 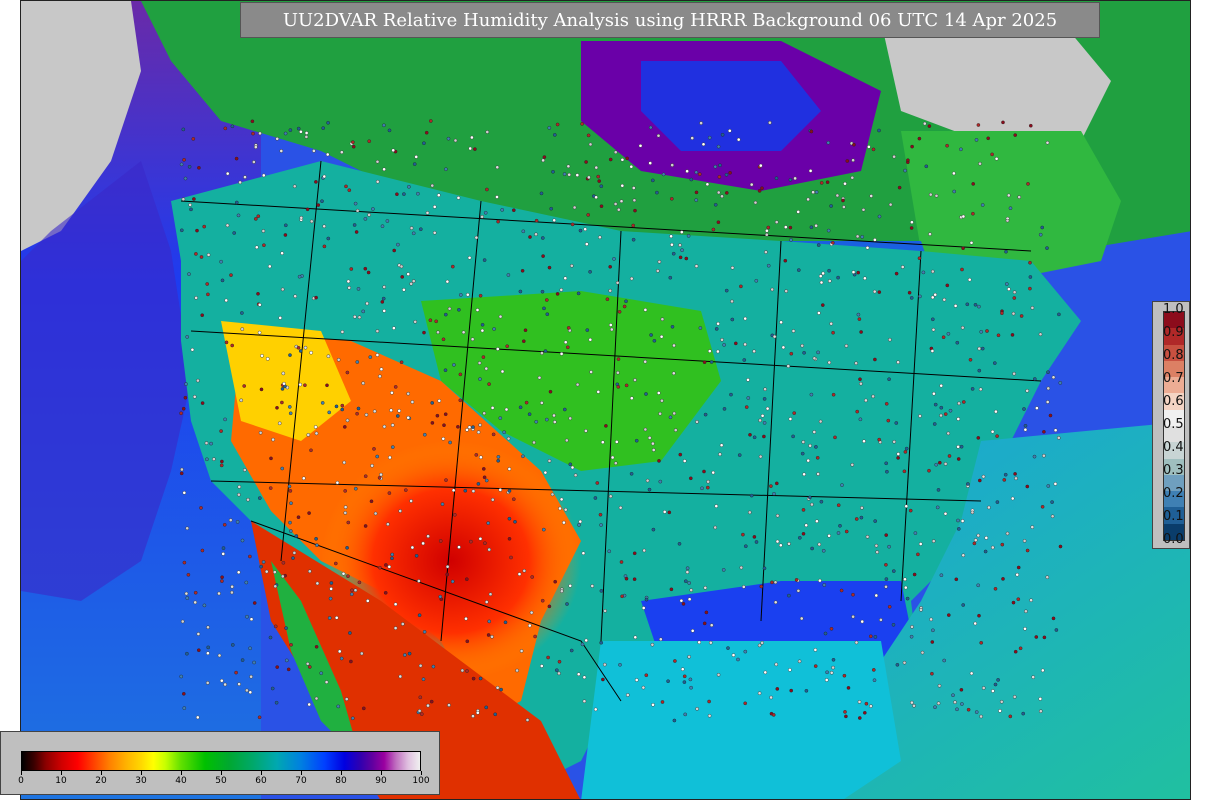 I want to click on gulf-of-mexico, so click(x=741, y=720).